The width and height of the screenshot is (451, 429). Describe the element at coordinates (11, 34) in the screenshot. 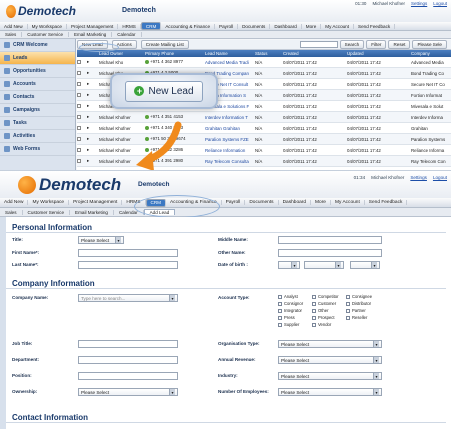

I see `menu-item-sales: Sales` at that location.